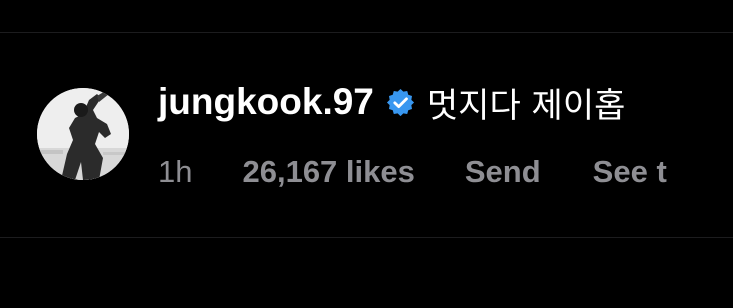 Image resolution: width=733 pixels, height=308 pixels. I want to click on top-divider, so click(366, 32).